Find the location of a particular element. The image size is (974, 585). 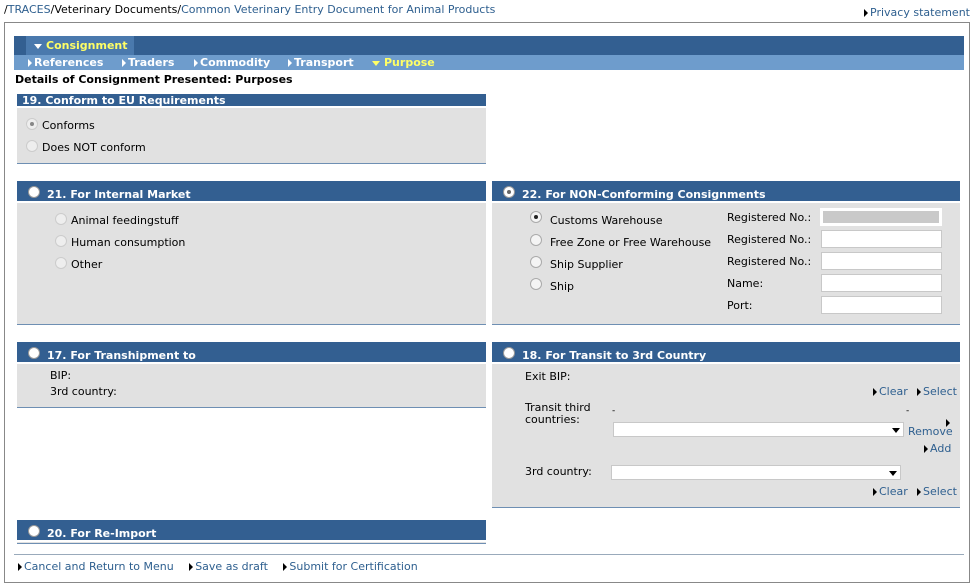

transit-radio is located at coordinates (509, 353).